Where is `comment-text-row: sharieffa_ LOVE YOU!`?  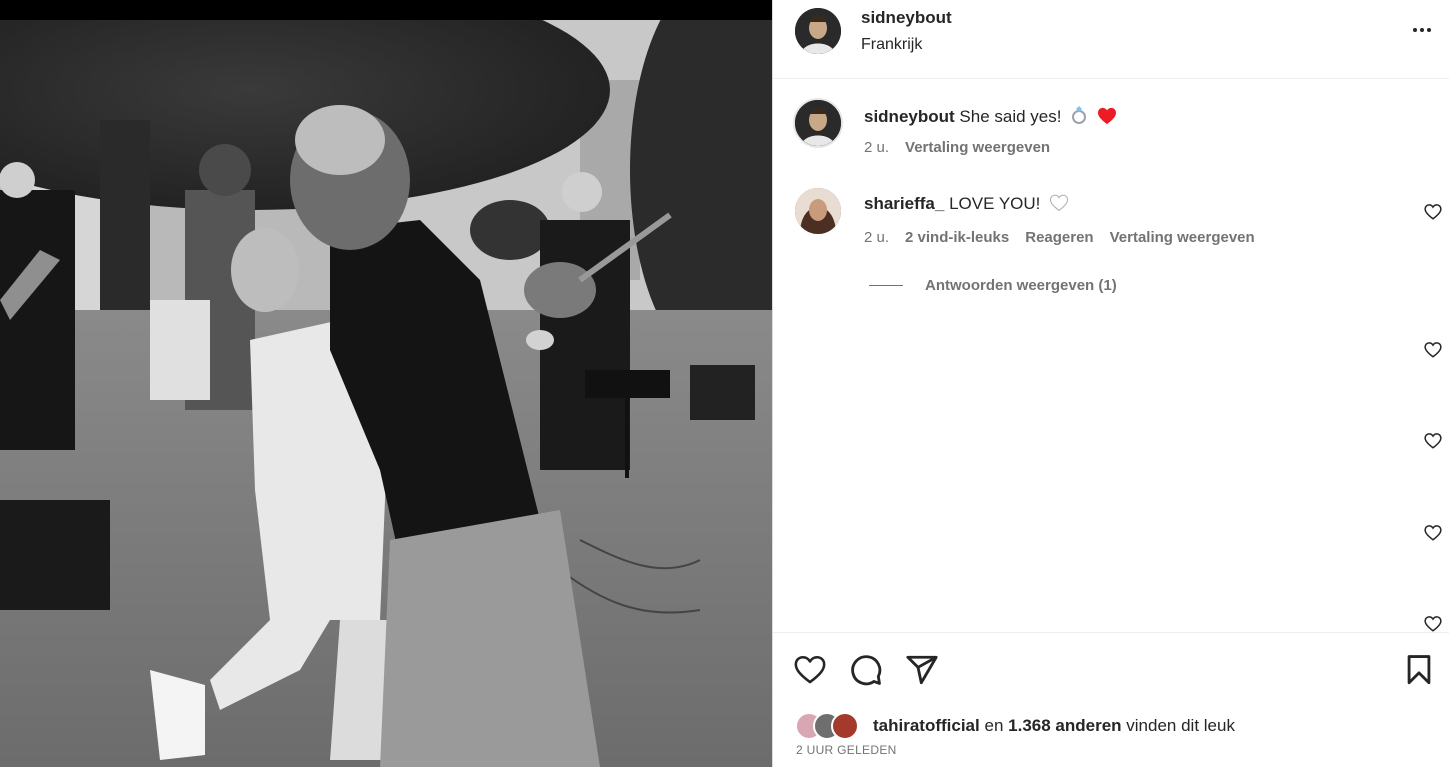
comment-text-row: sharieffa_ LOVE YOU! is located at coordinates (966, 205).